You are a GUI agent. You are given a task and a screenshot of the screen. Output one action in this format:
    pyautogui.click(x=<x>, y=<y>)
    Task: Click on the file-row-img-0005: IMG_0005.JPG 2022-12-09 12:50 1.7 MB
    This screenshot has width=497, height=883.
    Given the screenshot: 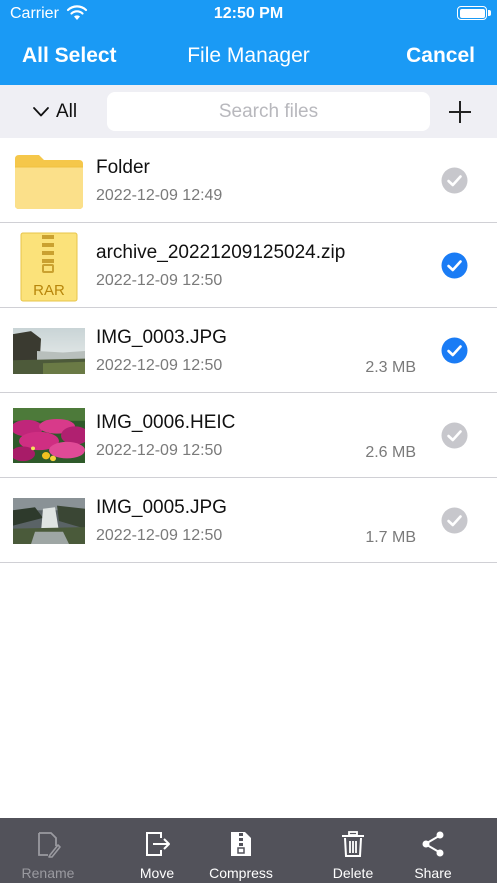 What is the action you would take?
    pyautogui.click(x=248, y=520)
    